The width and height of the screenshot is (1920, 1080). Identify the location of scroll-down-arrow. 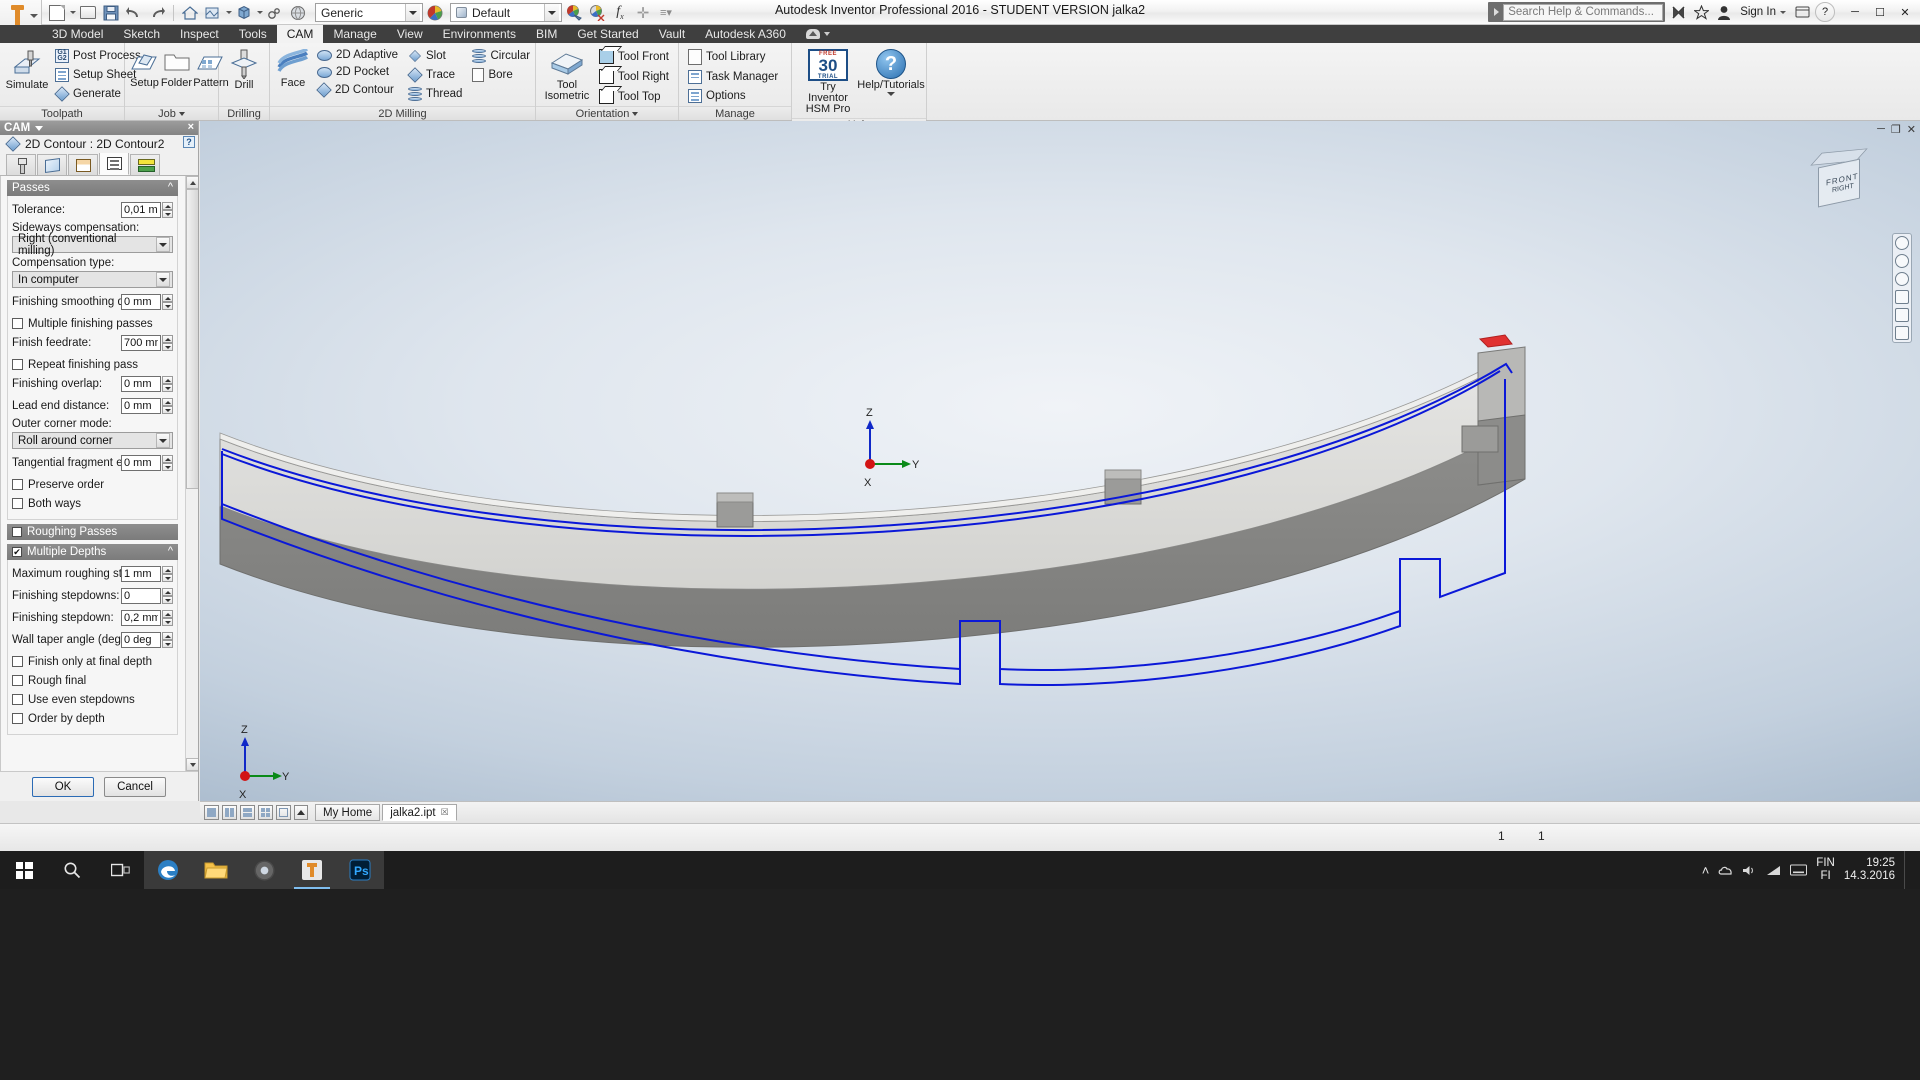
(192, 764).